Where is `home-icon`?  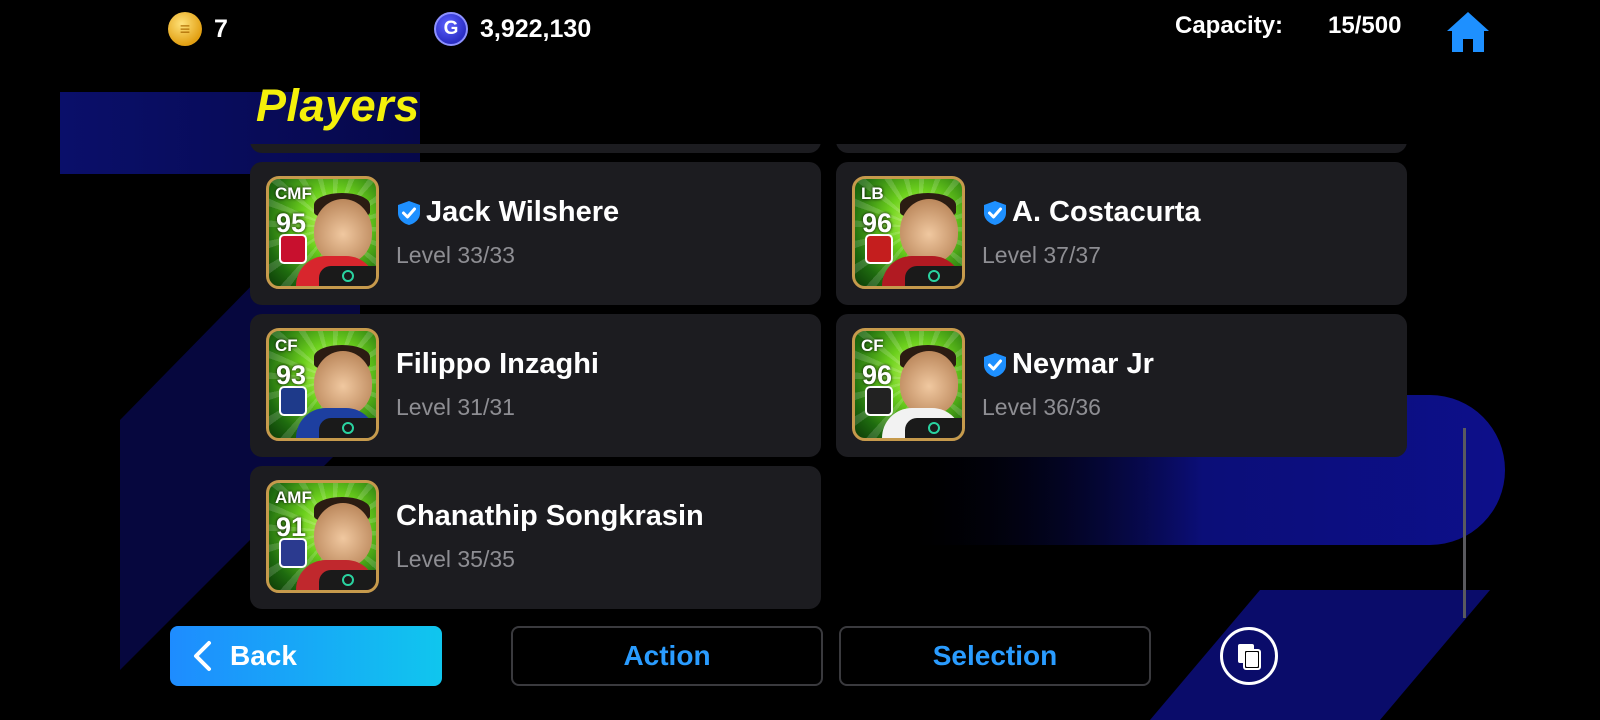 home-icon is located at coordinates (1468, 32).